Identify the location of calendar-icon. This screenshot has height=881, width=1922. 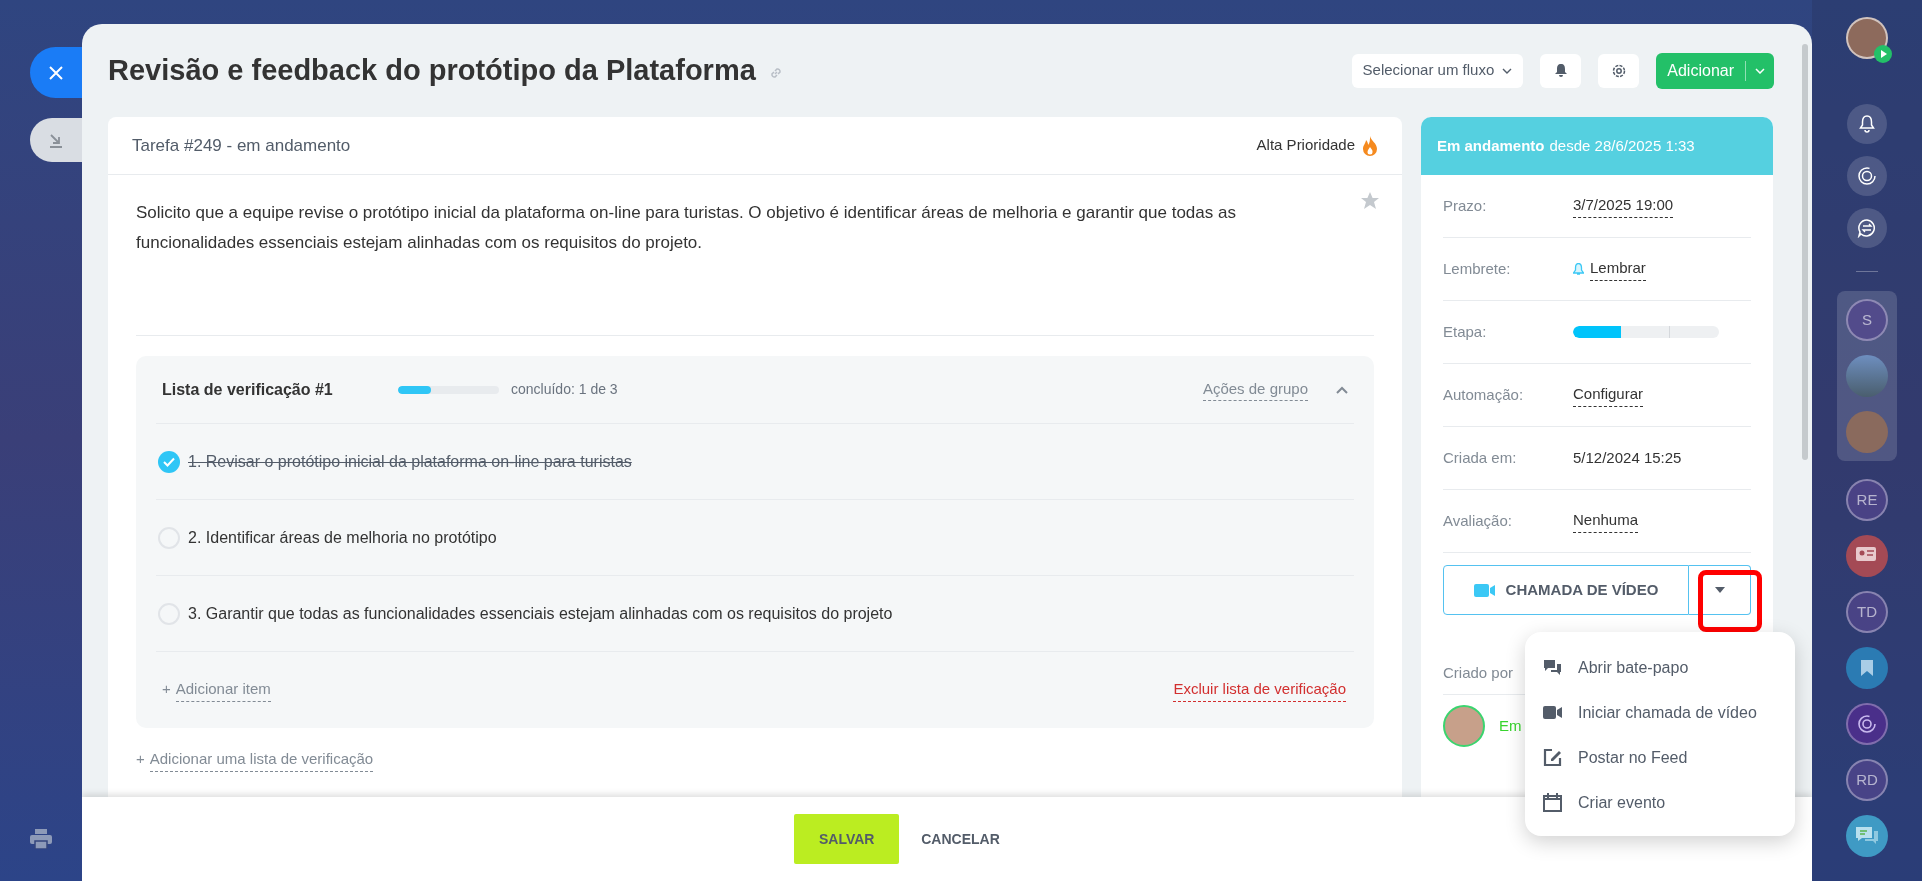
(1552, 802).